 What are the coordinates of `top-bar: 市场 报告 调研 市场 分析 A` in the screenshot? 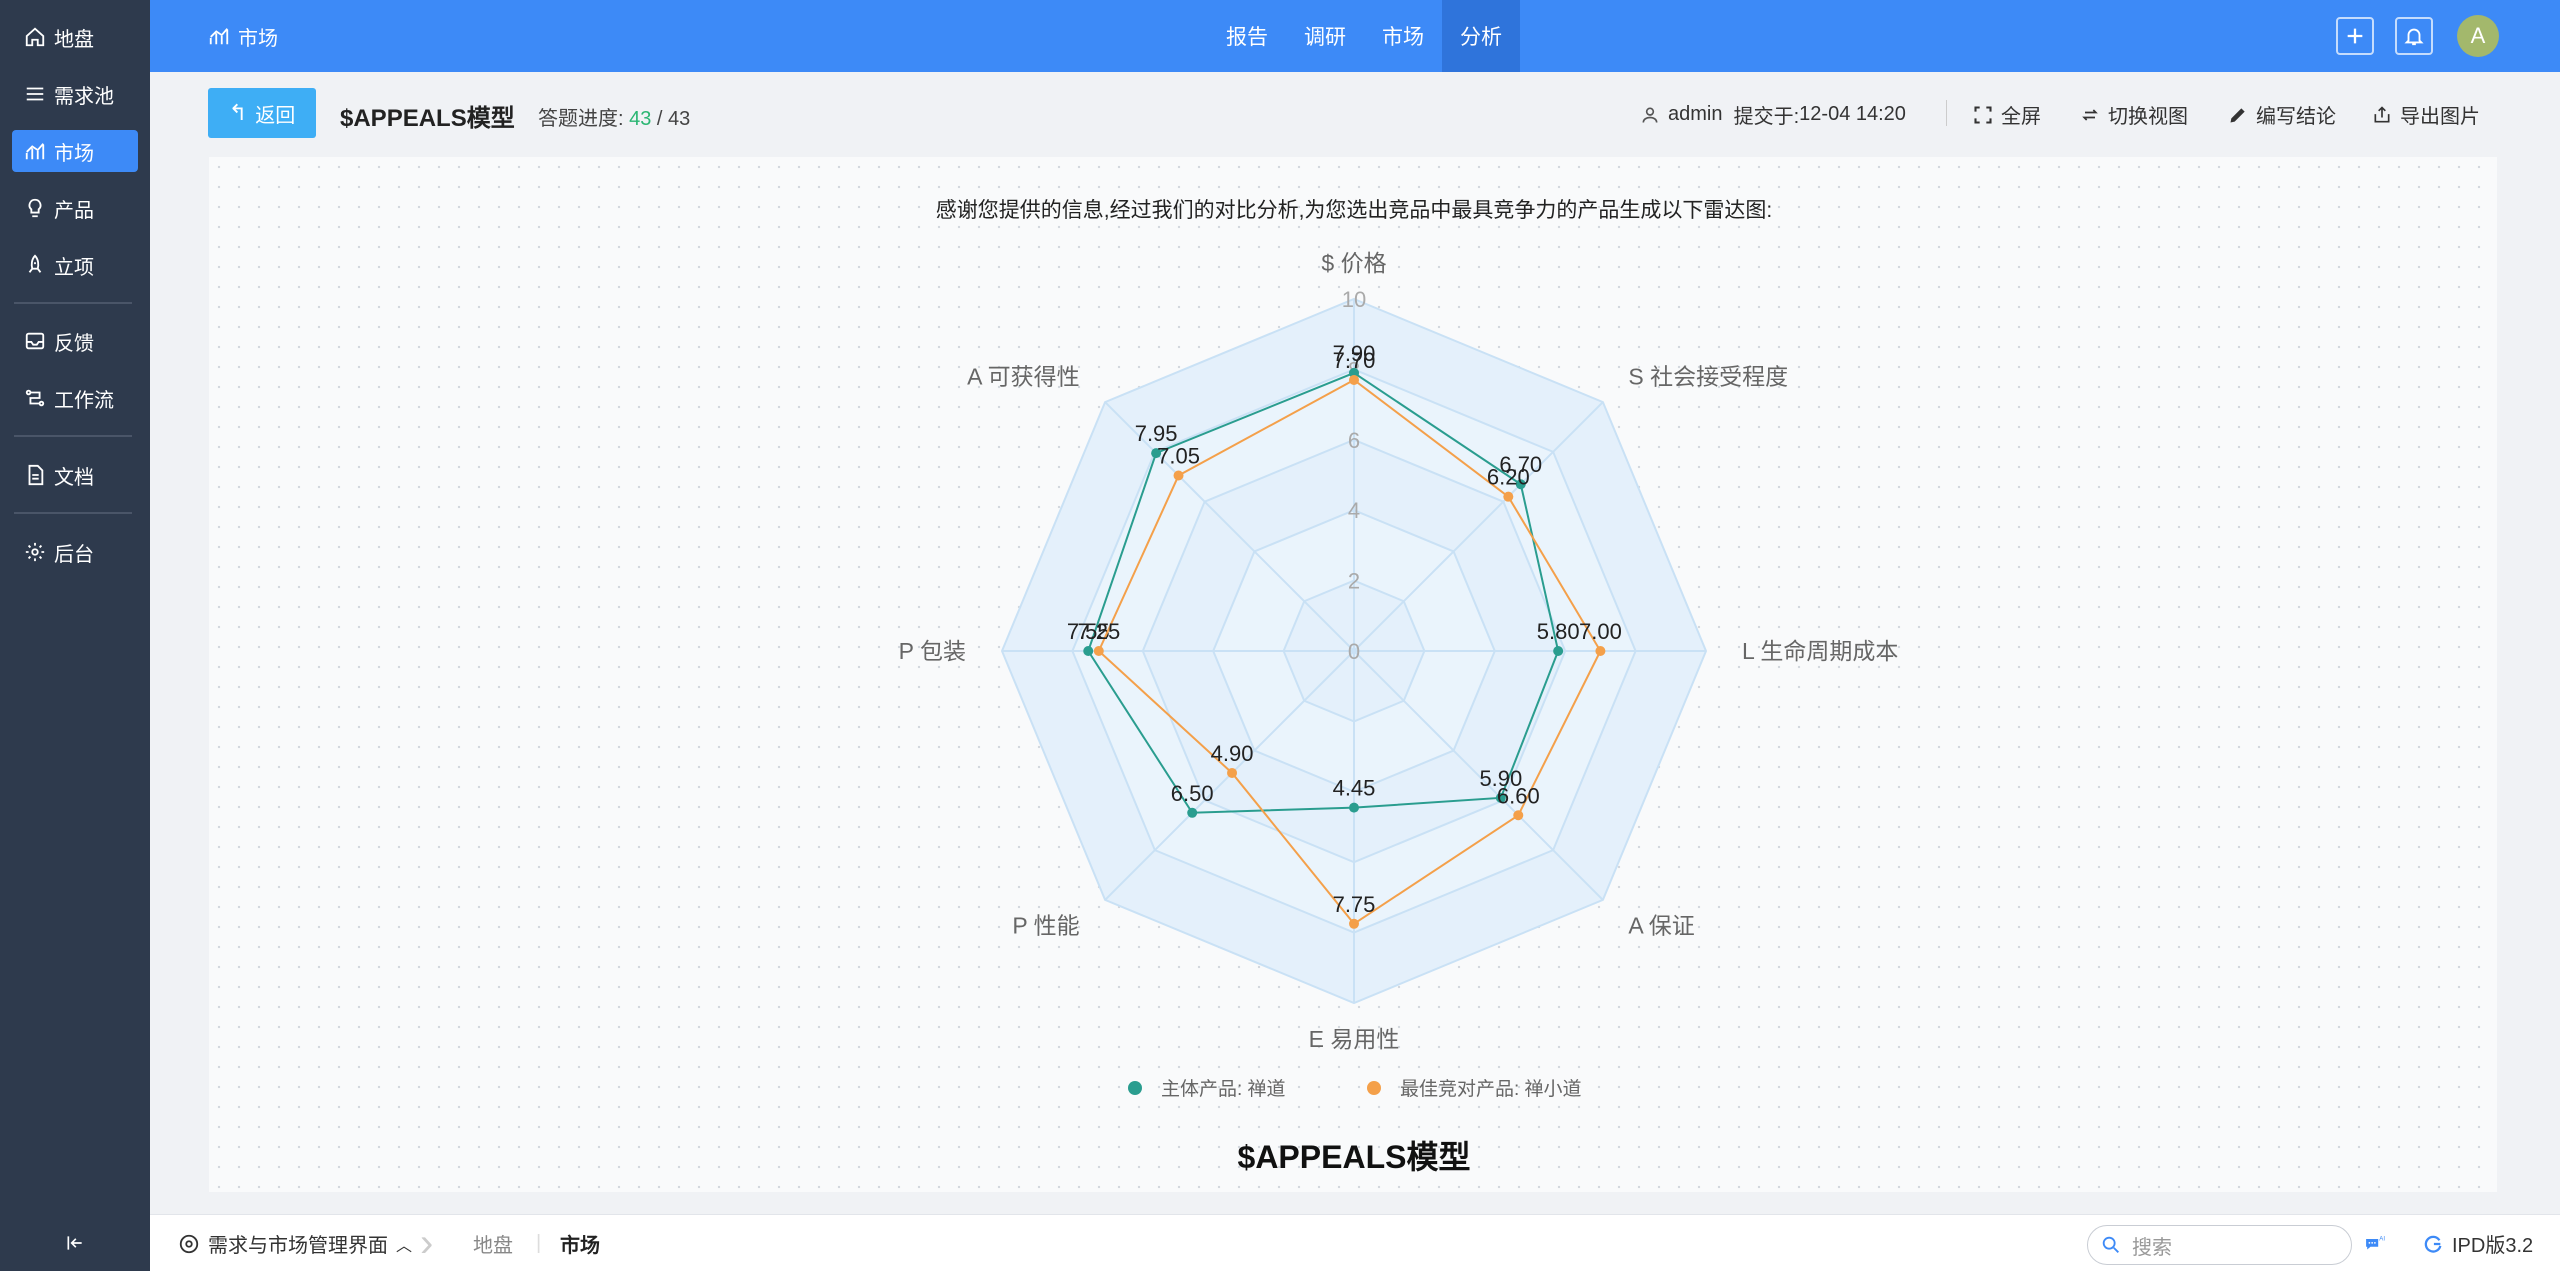 It's located at (1355, 36).